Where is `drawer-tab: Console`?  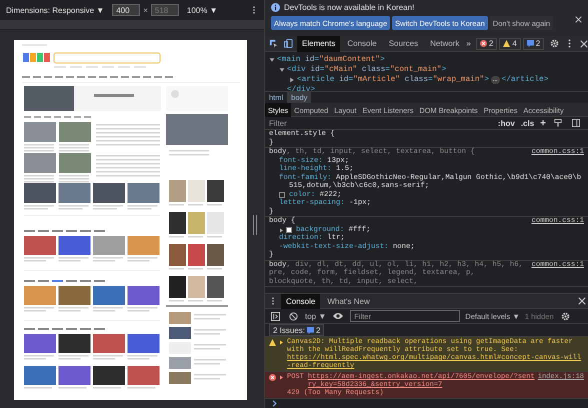 drawer-tab: Console is located at coordinates (300, 301).